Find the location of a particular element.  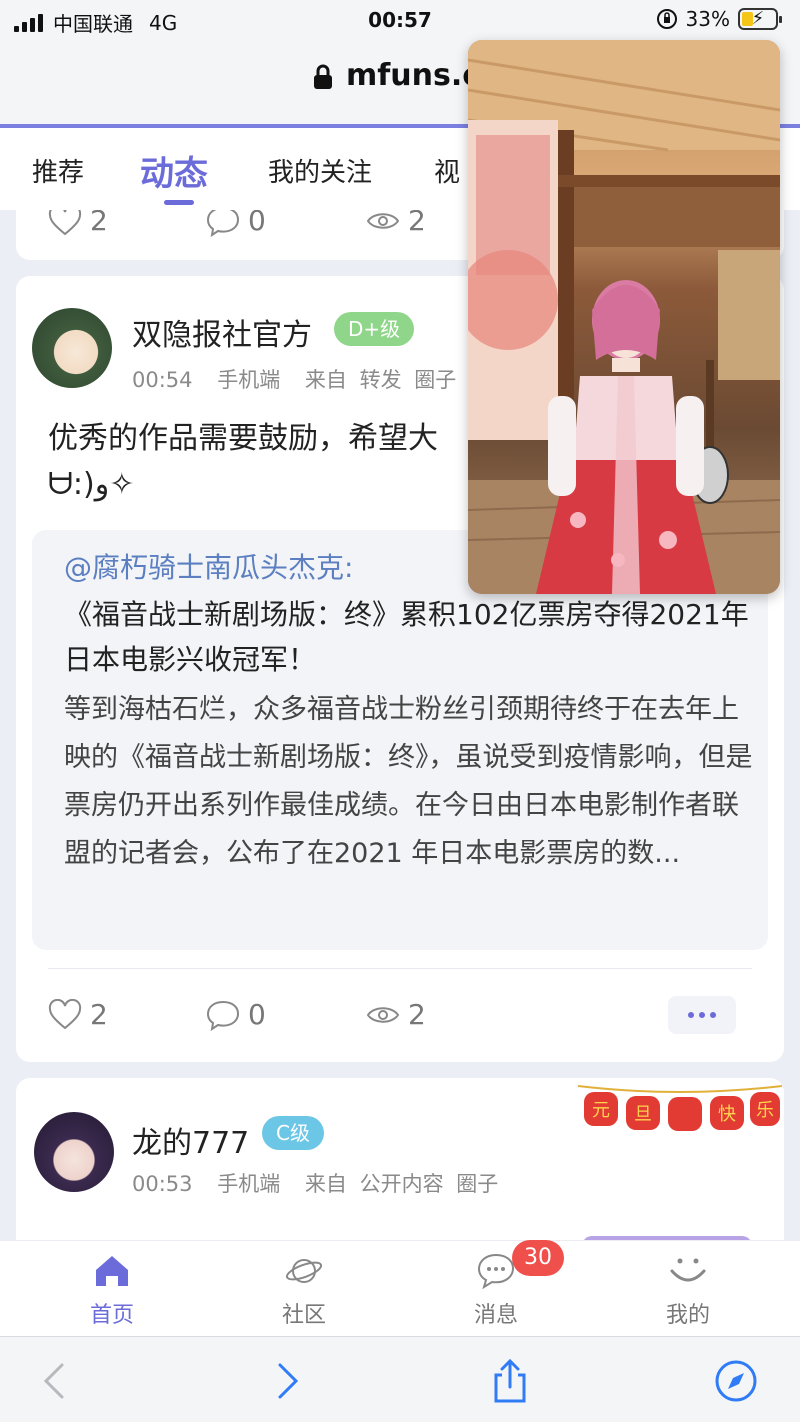

bottom-navigation: 首页 社区 消息 我的 is located at coordinates (400, 1288).